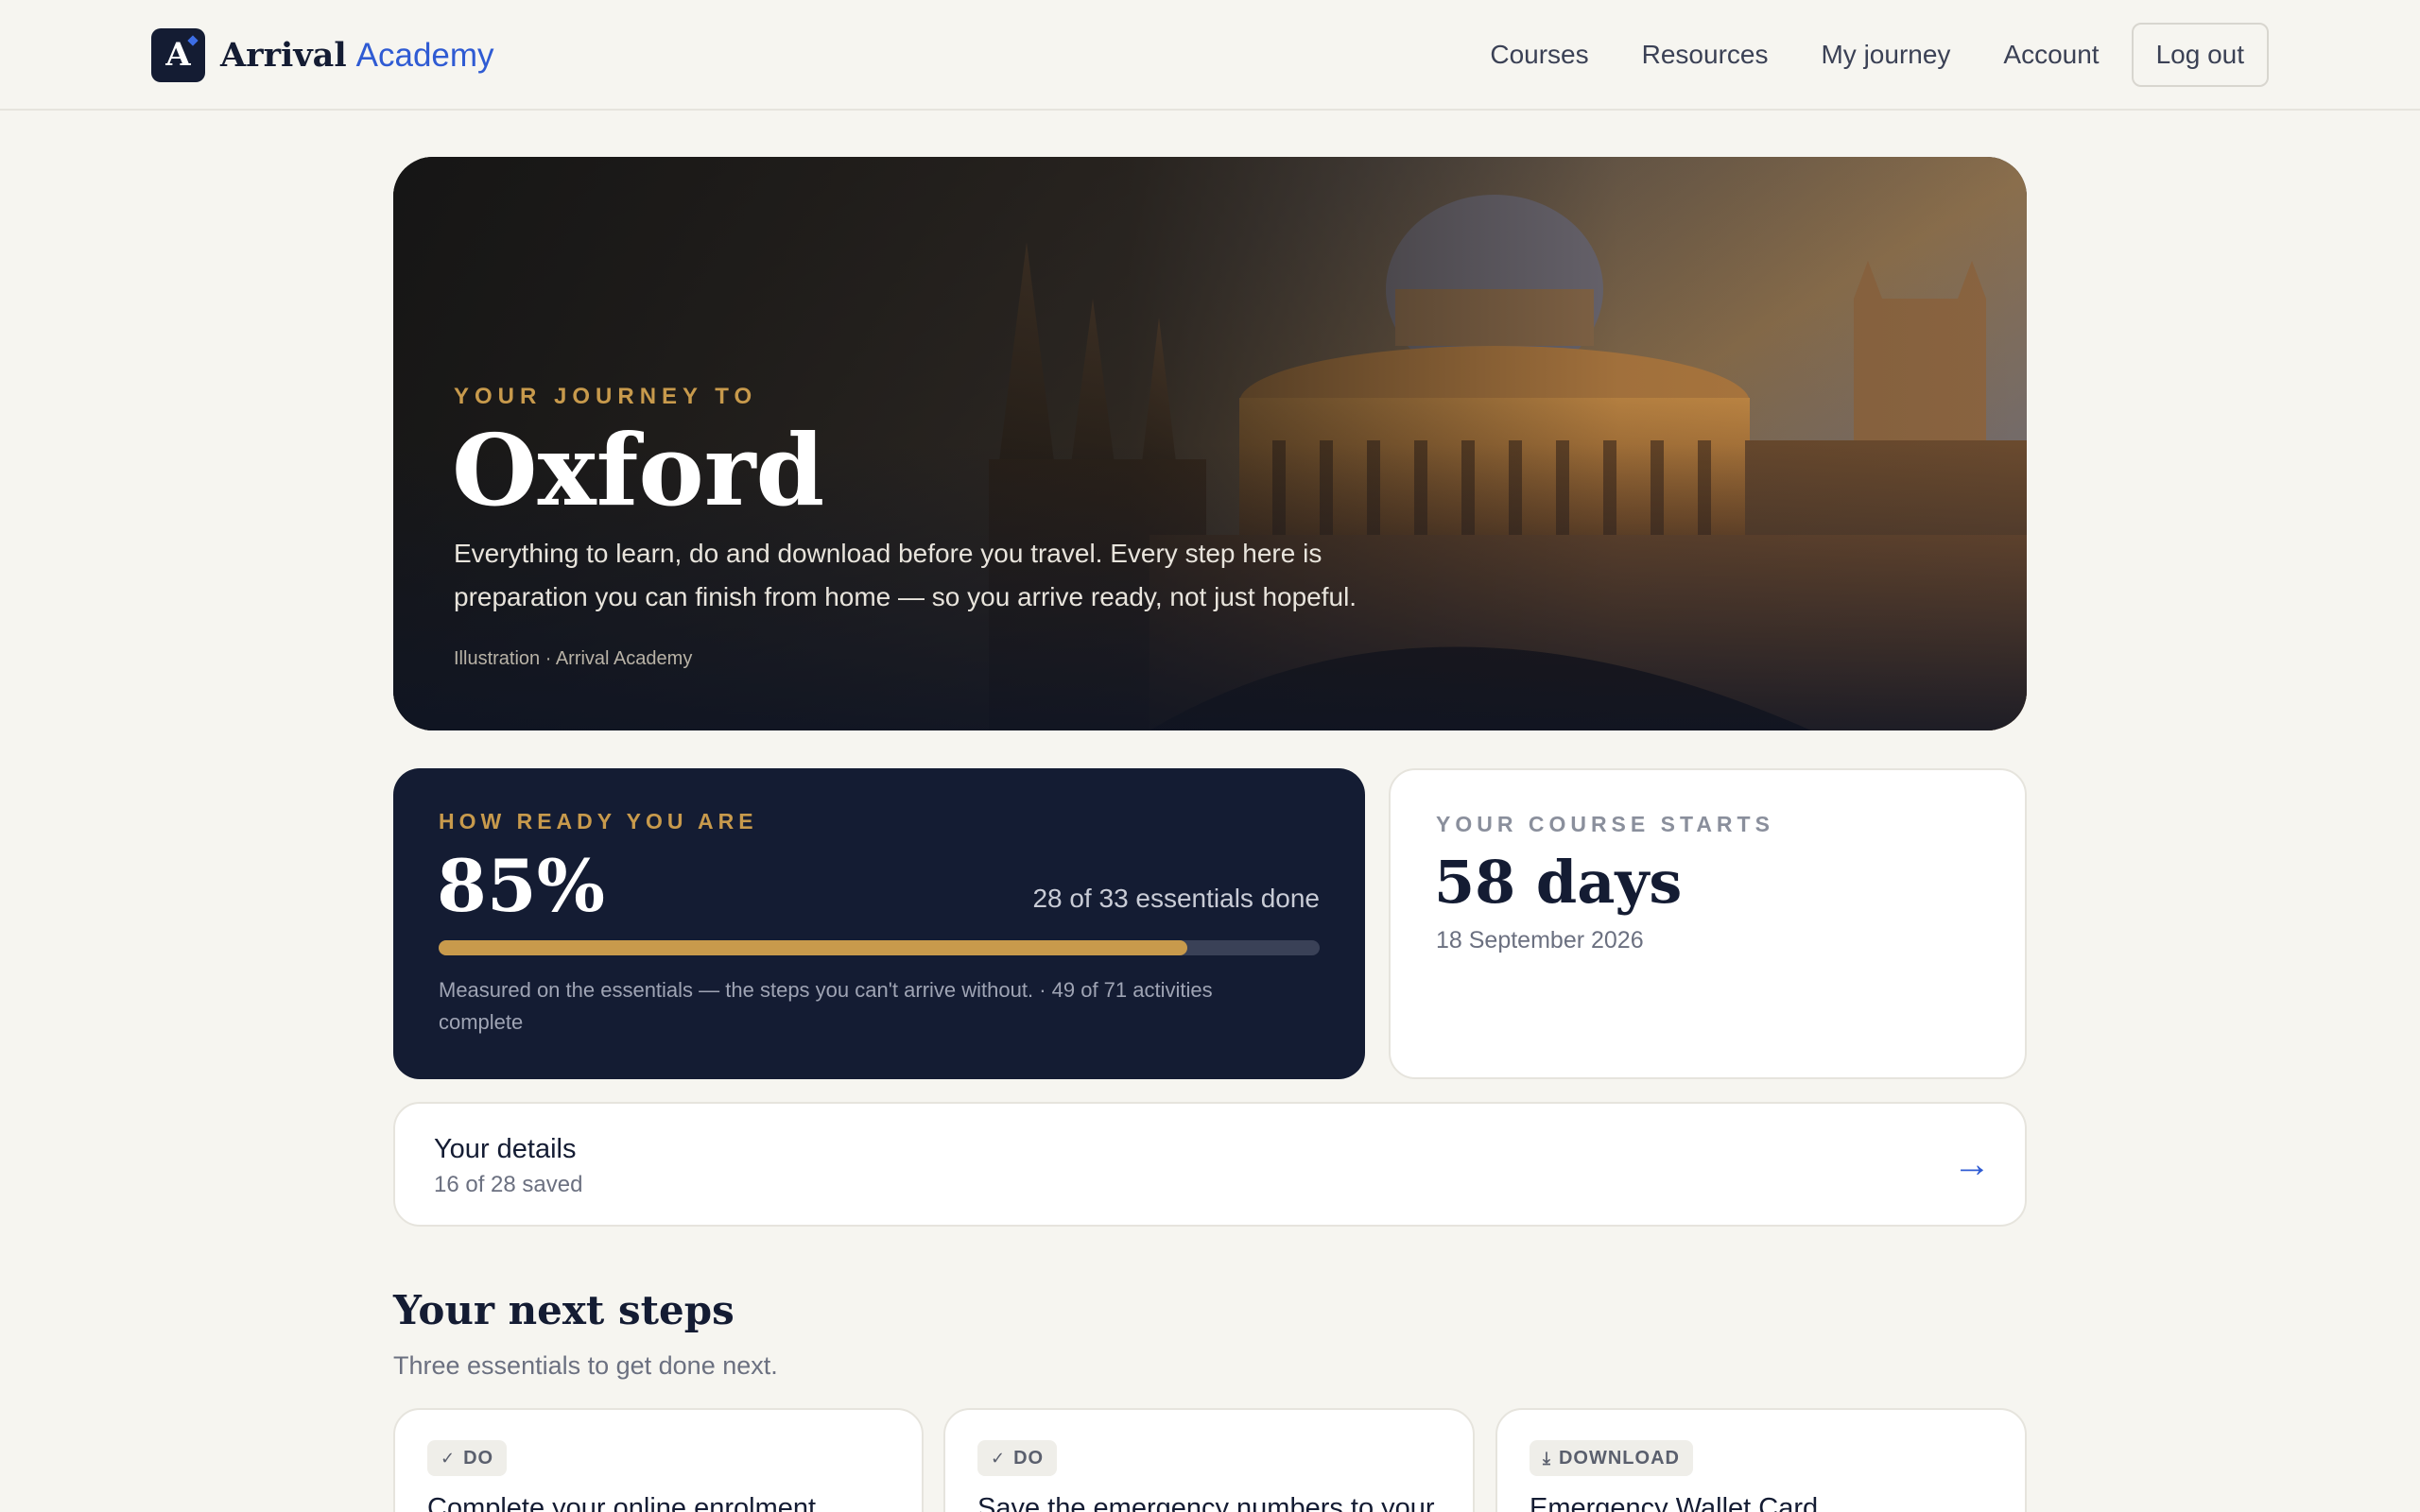  Describe the element at coordinates (1176, 898) in the screenshot. I see `readiness-count: 28 of 33 essentials done` at that location.